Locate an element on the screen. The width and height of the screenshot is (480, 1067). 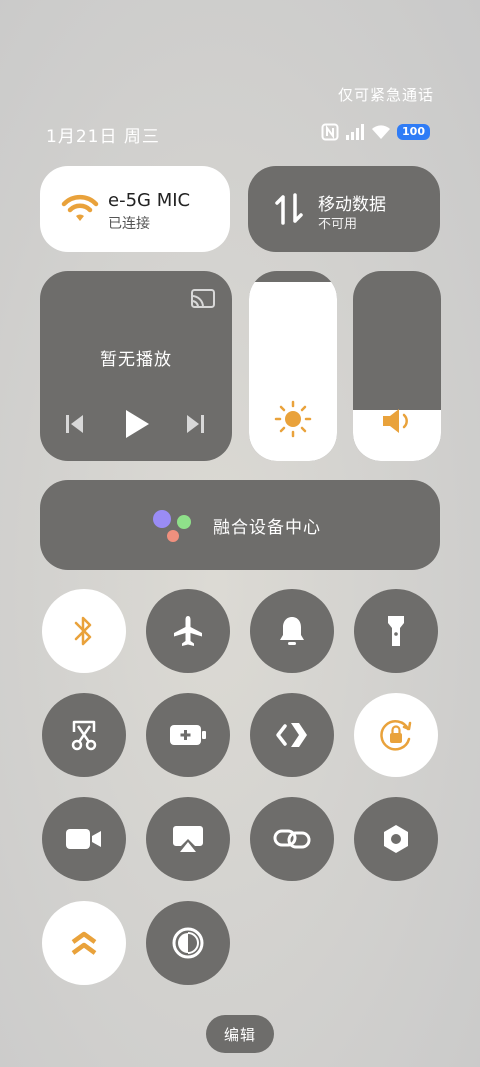
status-icons: 100 is located at coordinates (375, 132).